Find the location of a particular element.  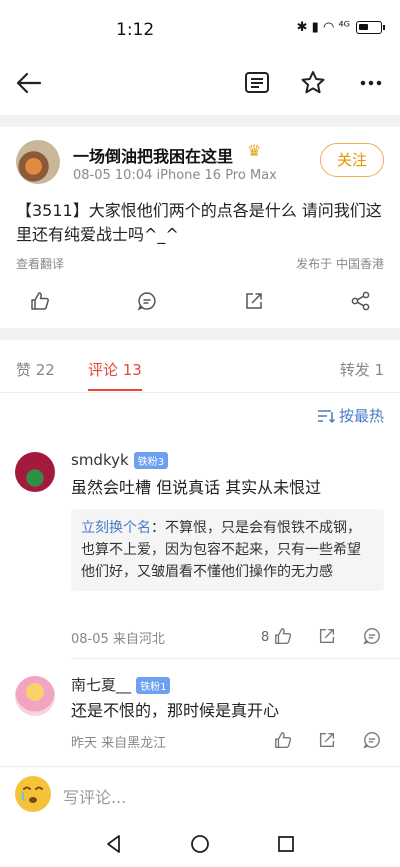

comment-input-bar is located at coordinates (200, 796).